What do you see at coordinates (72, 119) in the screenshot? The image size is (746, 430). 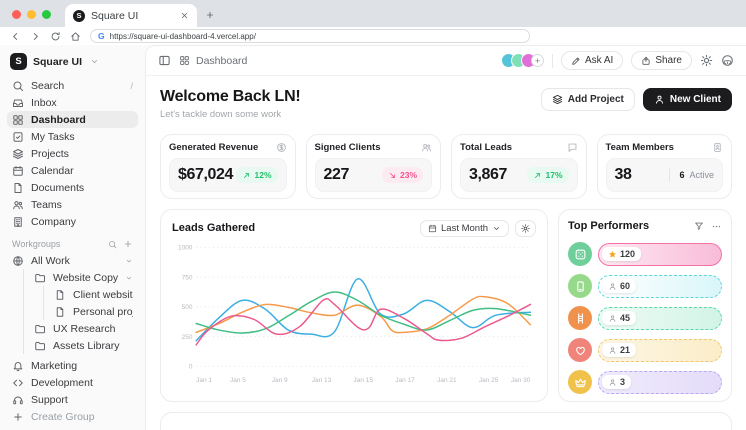 I see `sidebar-item-dashboard: Dashboard` at bounding box center [72, 119].